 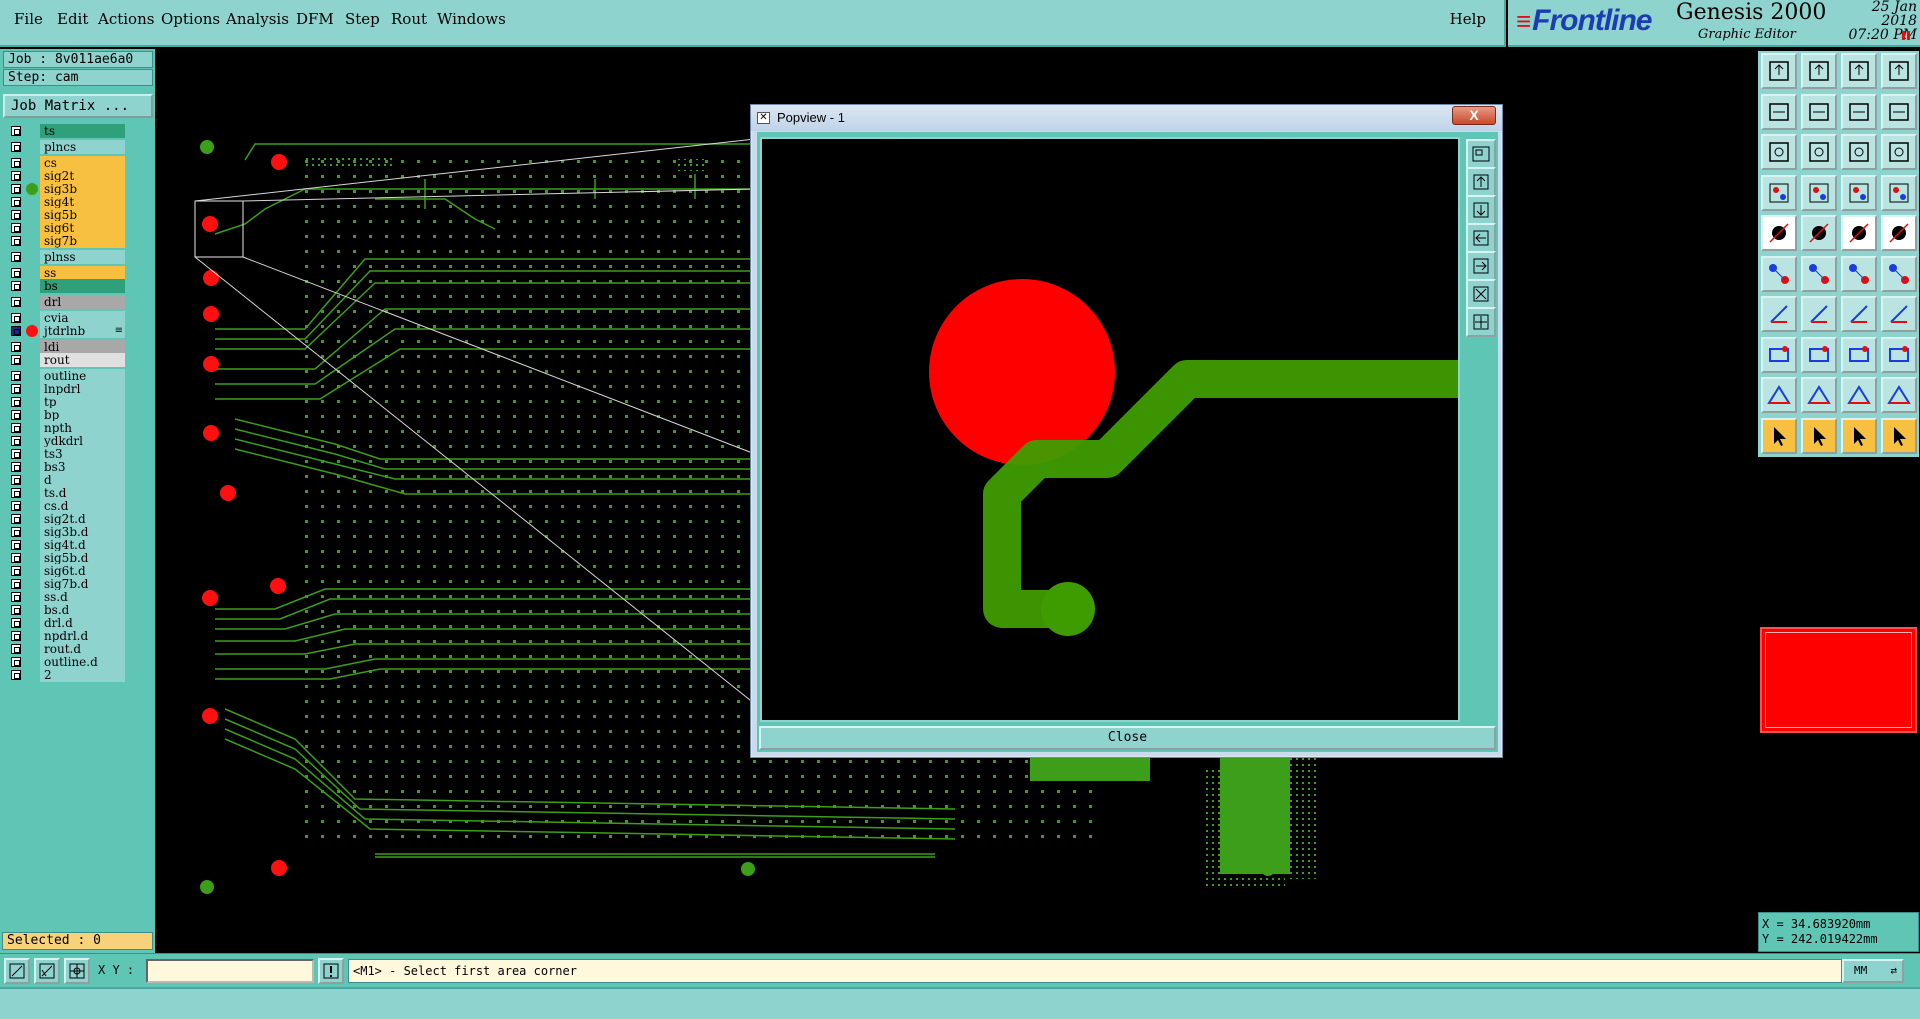 What do you see at coordinates (66, 623) in the screenshot?
I see `layer-row: drl.d` at bounding box center [66, 623].